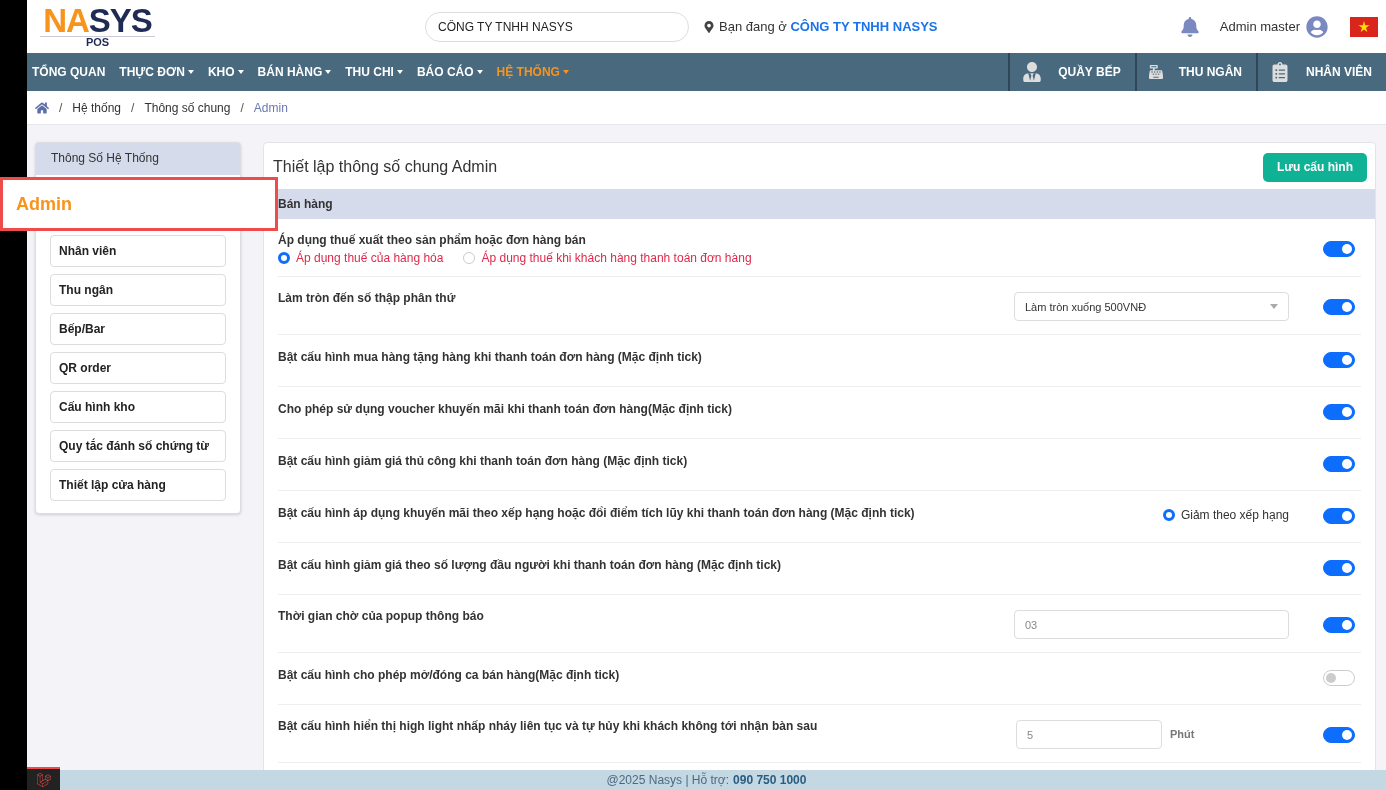 This screenshot has width=1386, height=790. What do you see at coordinates (1317, 26) in the screenshot?
I see `avatar-icon` at bounding box center [1317, 26].